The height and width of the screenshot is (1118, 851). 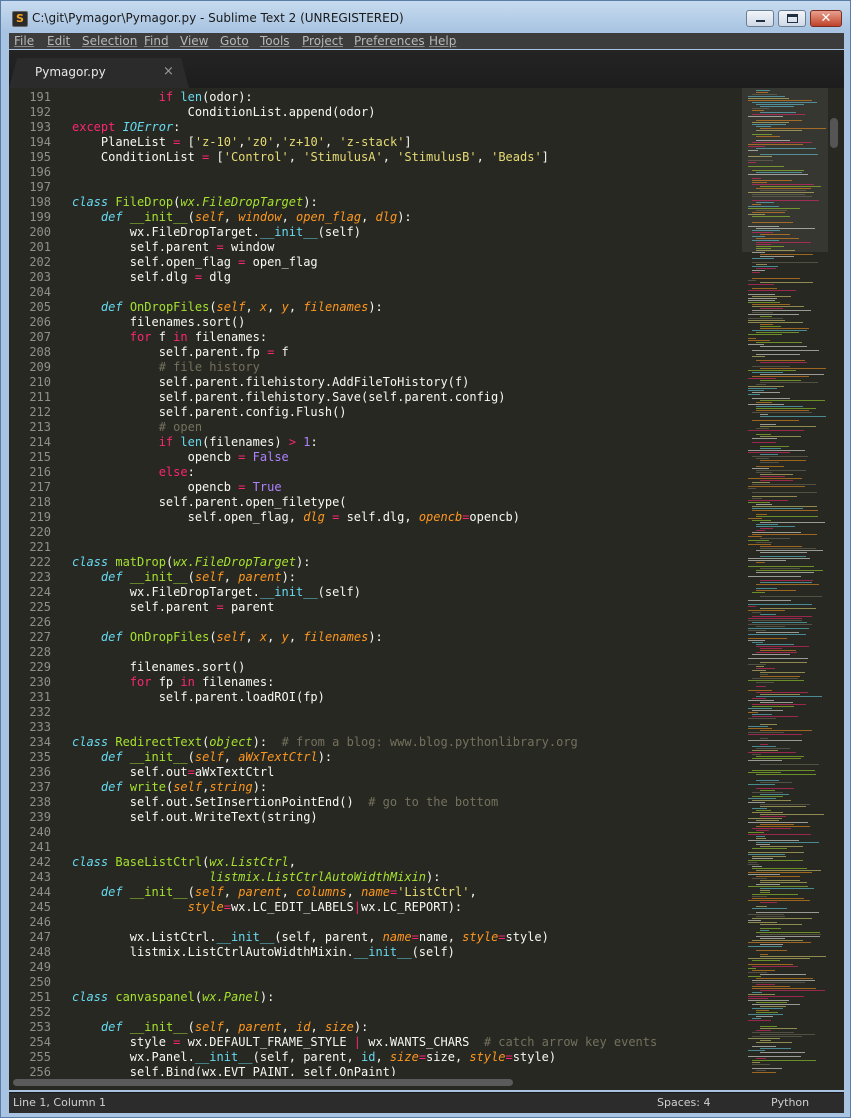 What do you see at coordinates (40, 907) in the screenshot?
I see `line-number: 245` at bounding box center [40, 907].